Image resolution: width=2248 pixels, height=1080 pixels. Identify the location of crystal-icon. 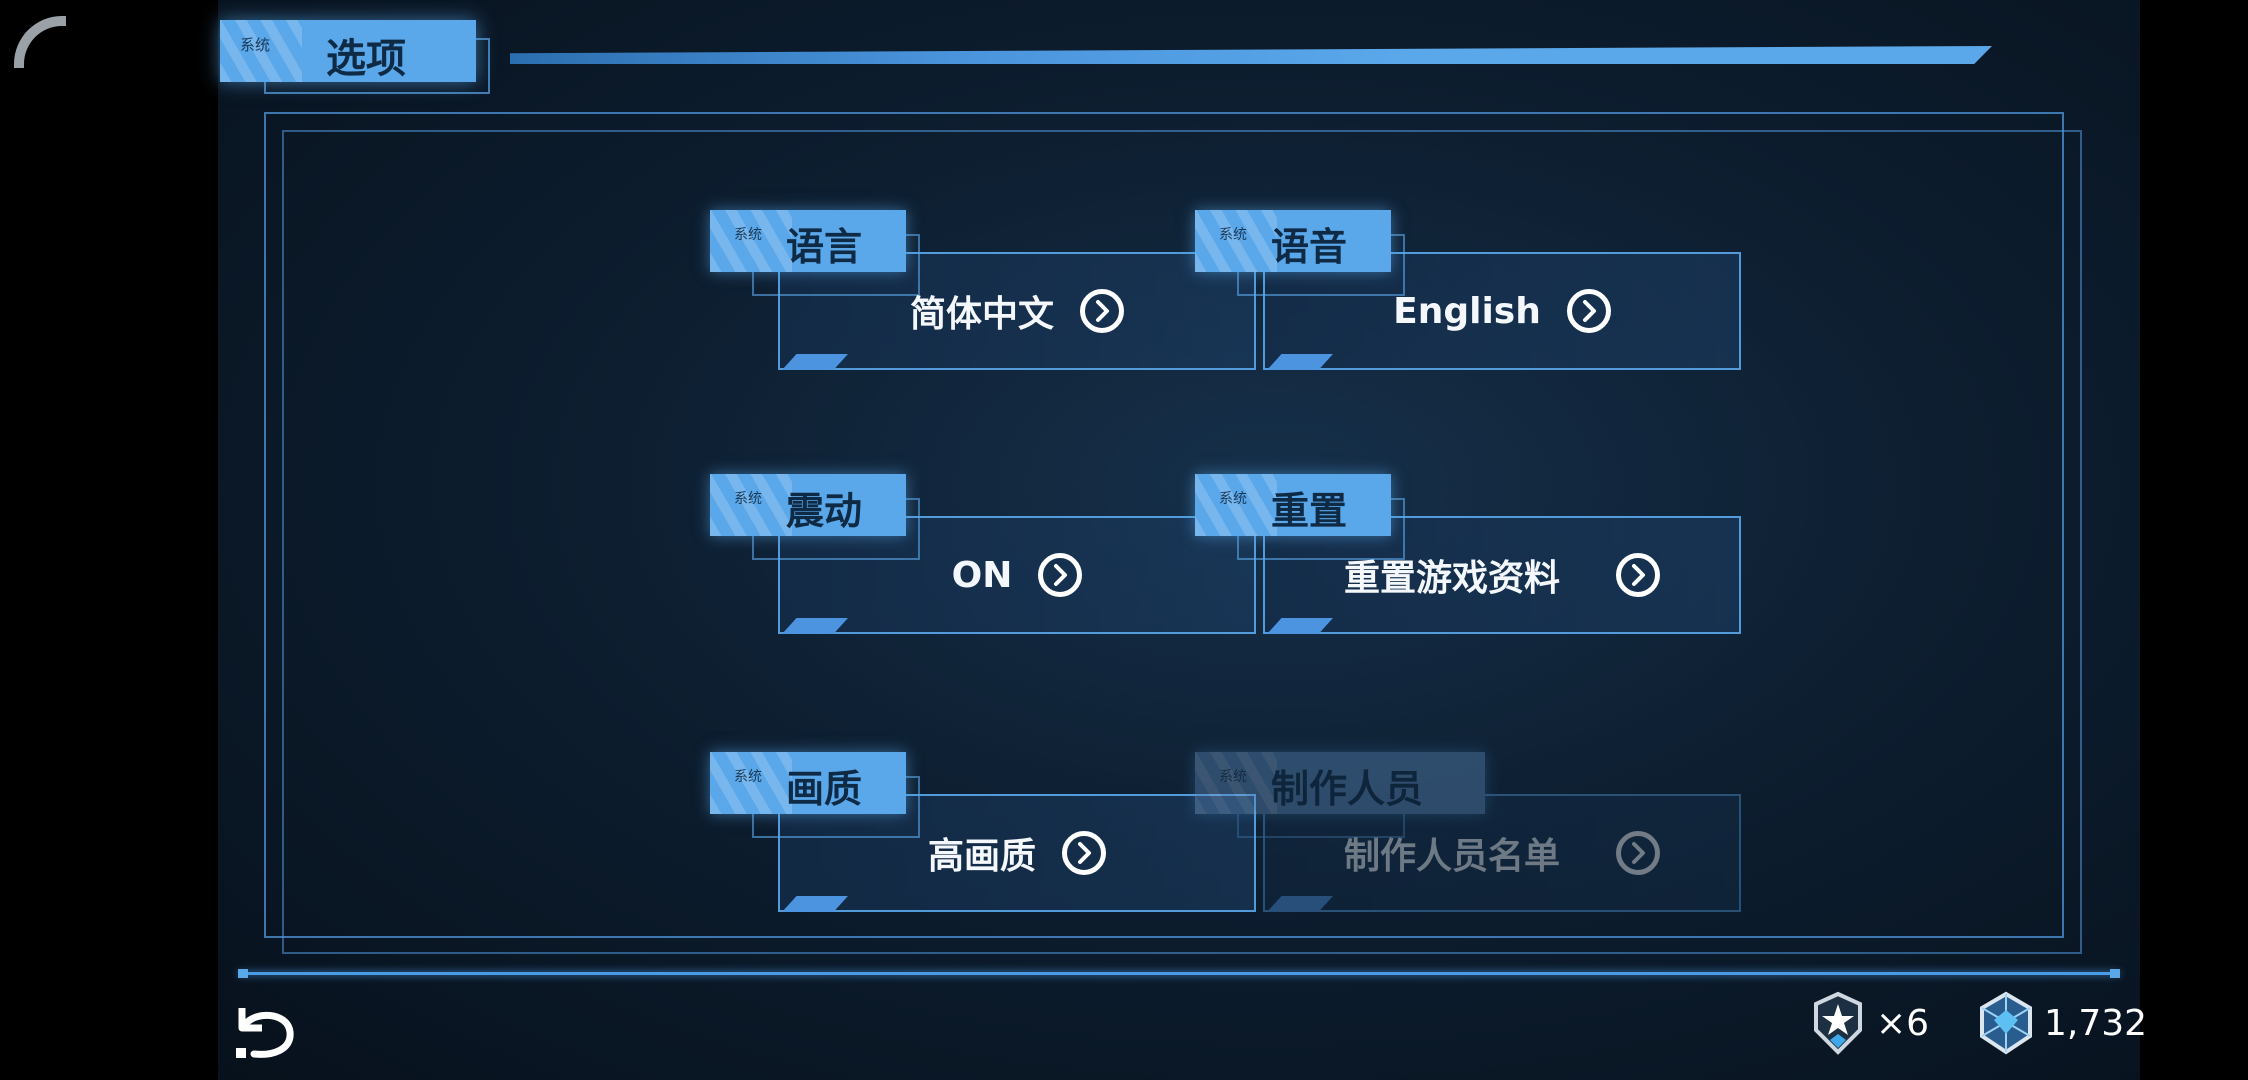
(2006, 1023).